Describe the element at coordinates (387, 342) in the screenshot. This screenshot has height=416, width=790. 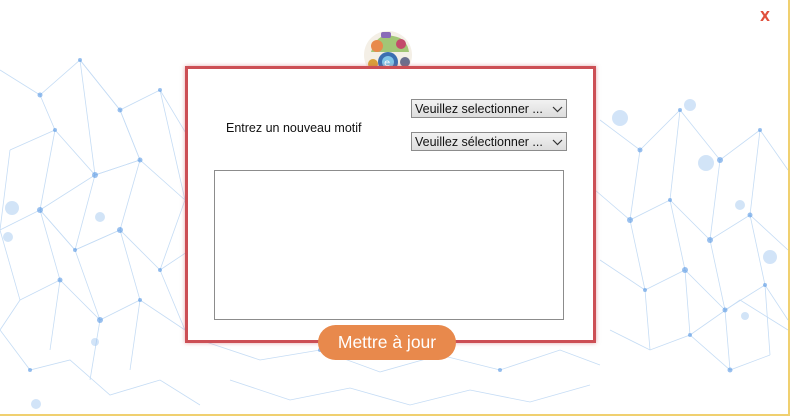
I see `update-button: Mettre à jour` at that location.